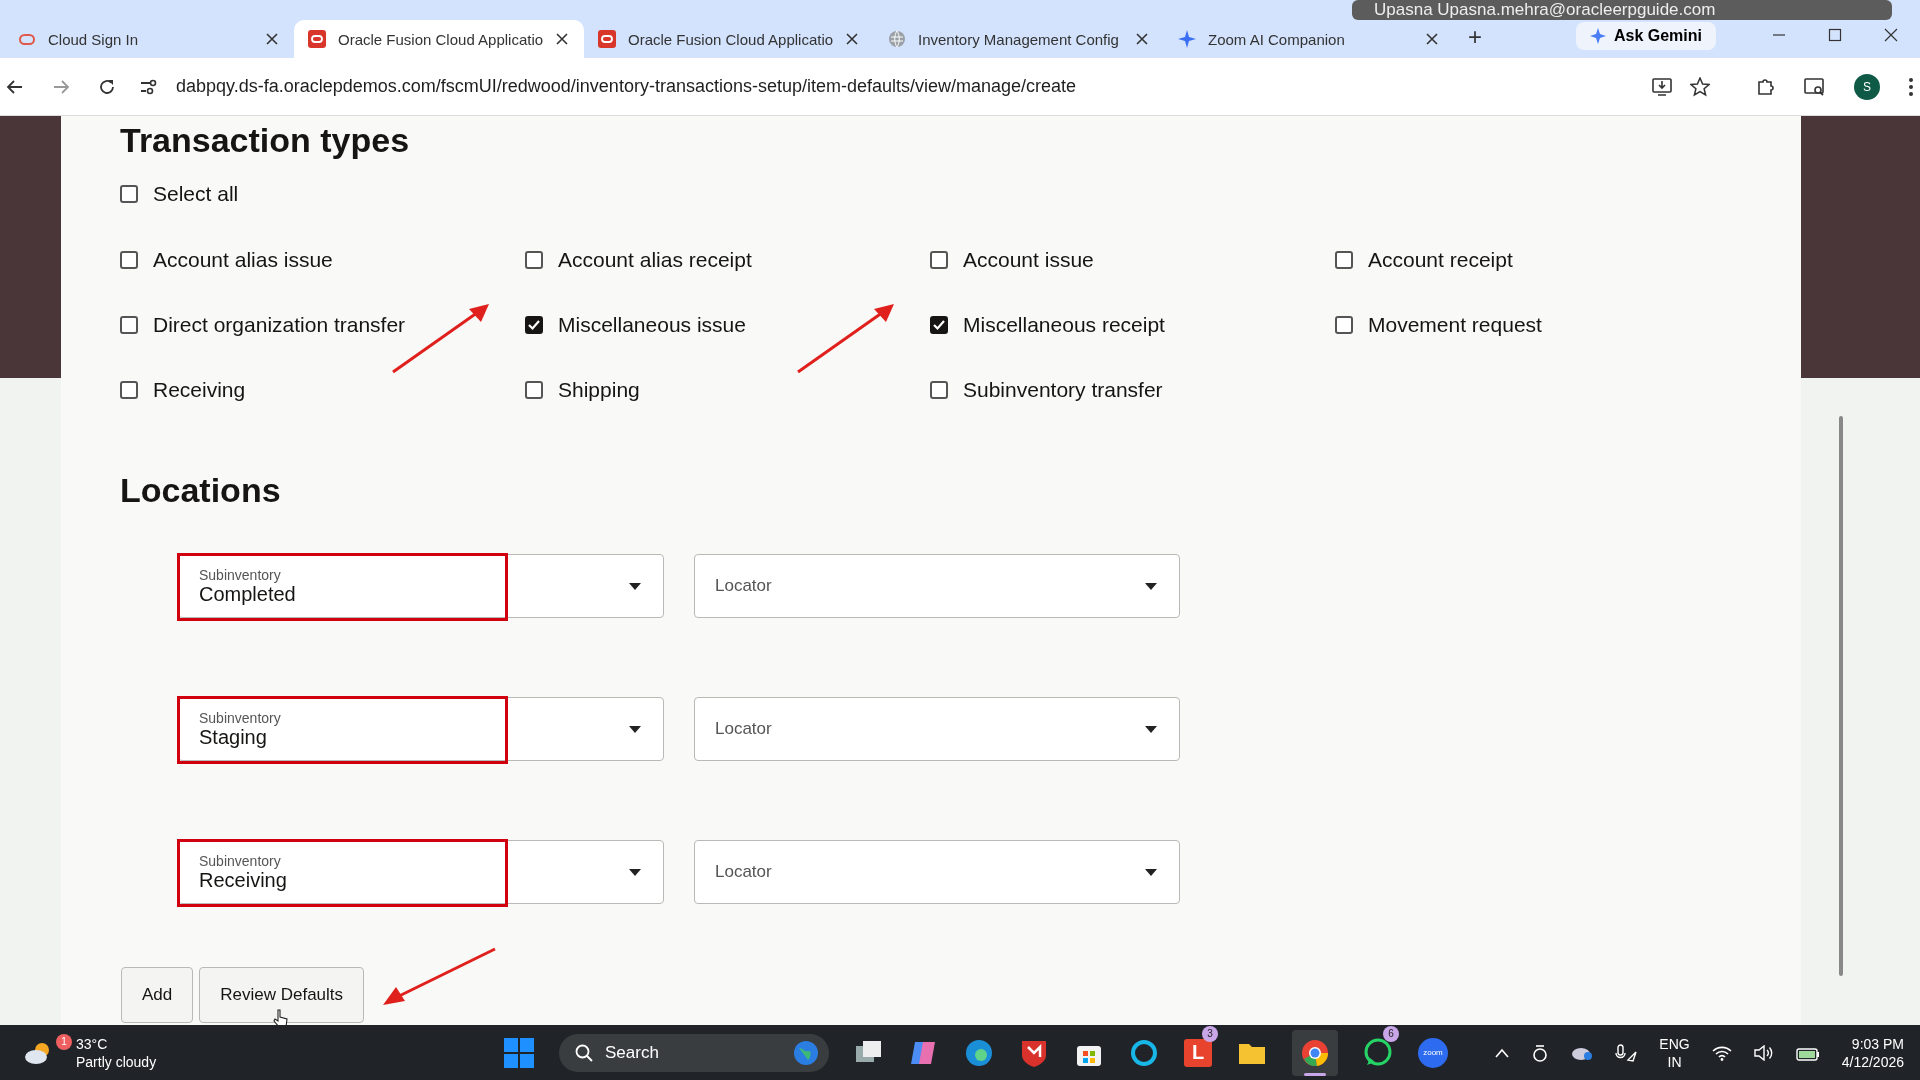  Describe the element at coordinates (243, 880) in the screenshot. I see `field-value: Receiving` at that location.